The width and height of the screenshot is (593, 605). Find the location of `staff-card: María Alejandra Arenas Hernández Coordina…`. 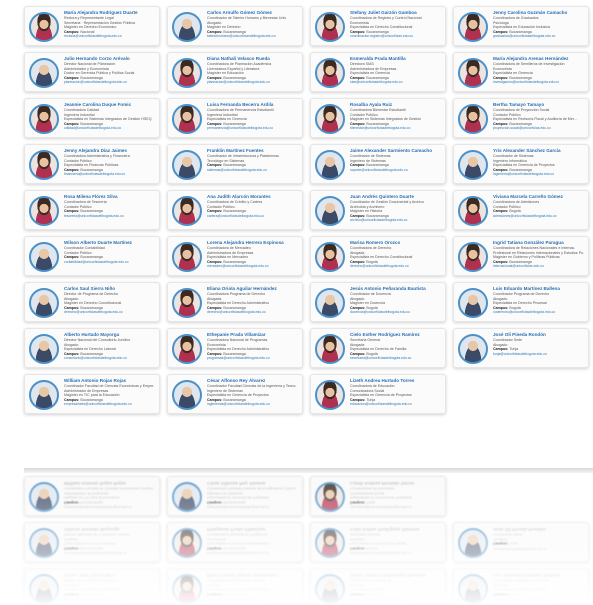

staff-card: María Alejandra Arenas Hernández Coordina… is located at coordinates (521, 72).